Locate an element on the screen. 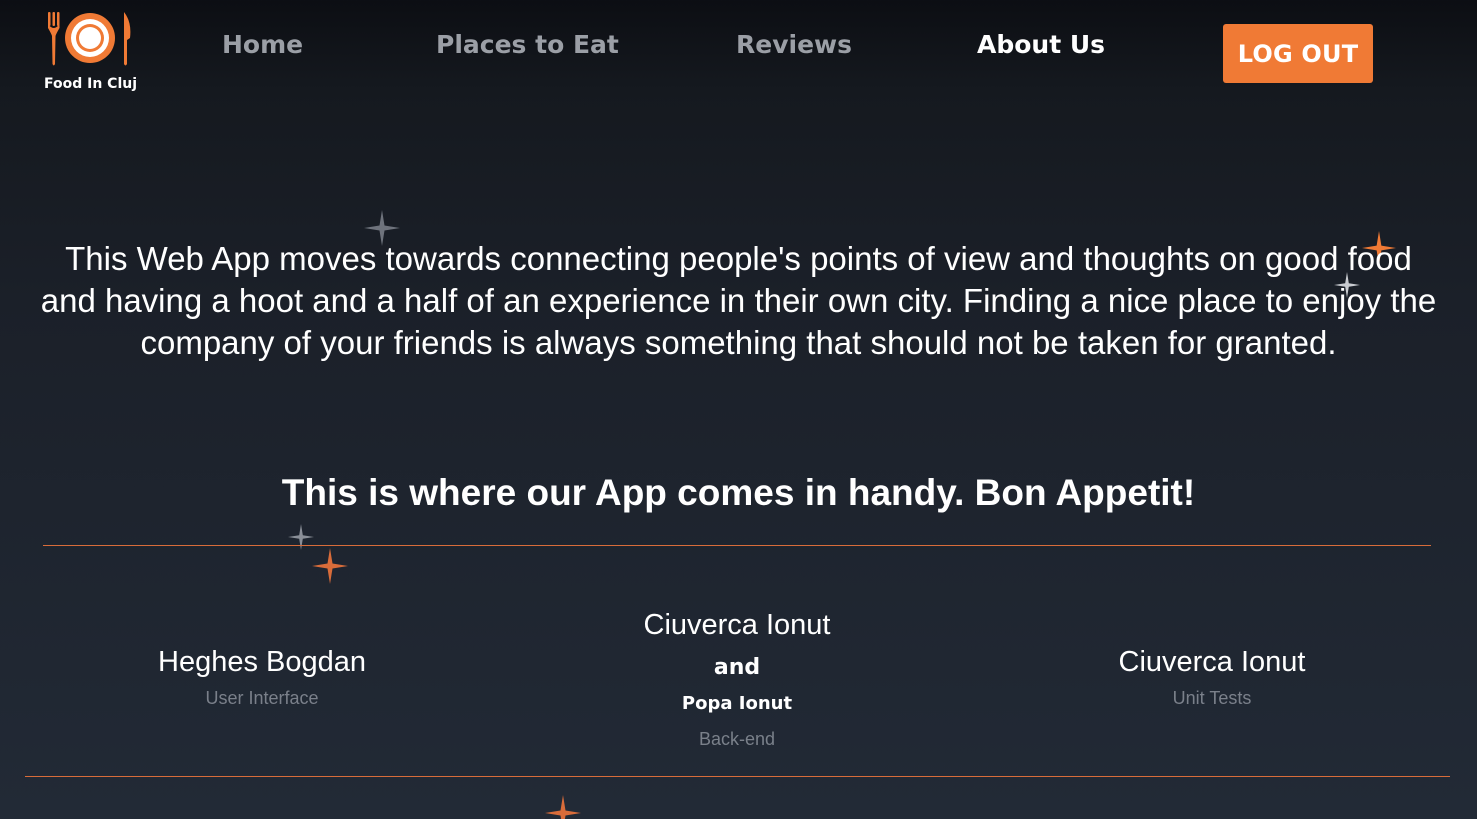 The height and width of the screenshot is (819, 1477). member-role: User Interface is located at coordinates (262, 698).